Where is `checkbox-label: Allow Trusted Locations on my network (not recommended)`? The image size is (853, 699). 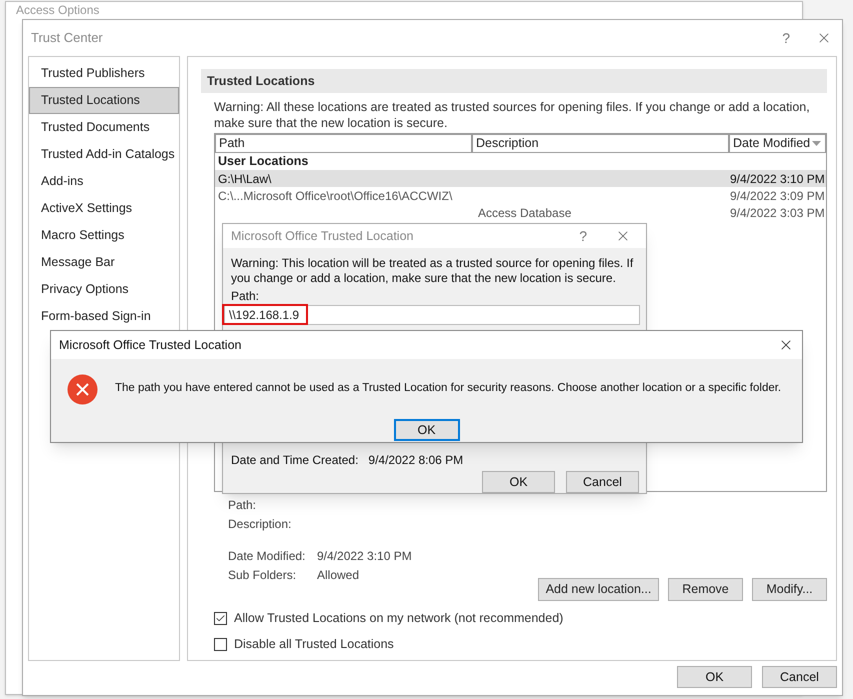
checkbox-label: Allow Trusted Locations on my network (not recommended) is located at coordinates (399, 618).